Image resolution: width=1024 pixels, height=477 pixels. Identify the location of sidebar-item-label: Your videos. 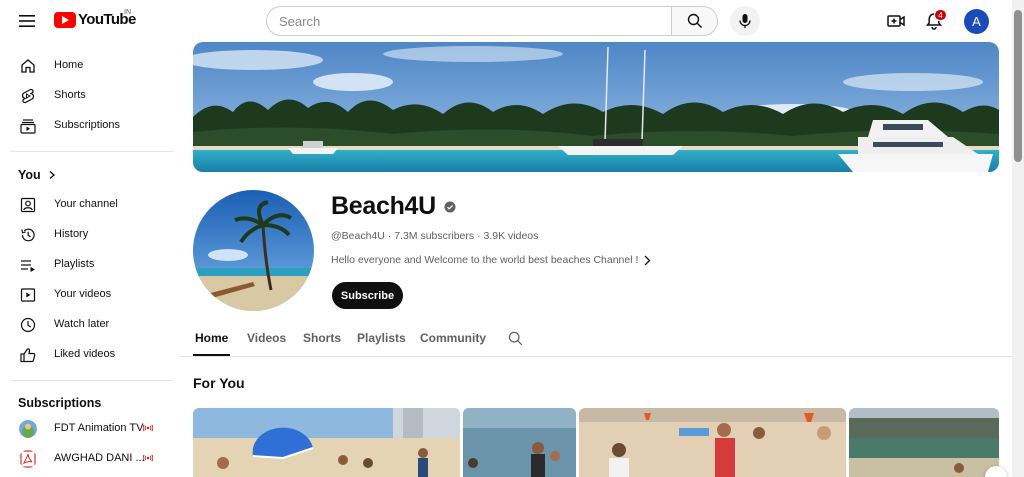
(83, 294).